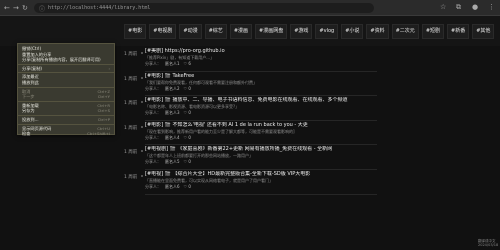 The image size is (500, 250). Describe the element at coordinates (66, 111) in the screenshot. I see `context-menu-item: 另存为 Ctrl+S` at that location.